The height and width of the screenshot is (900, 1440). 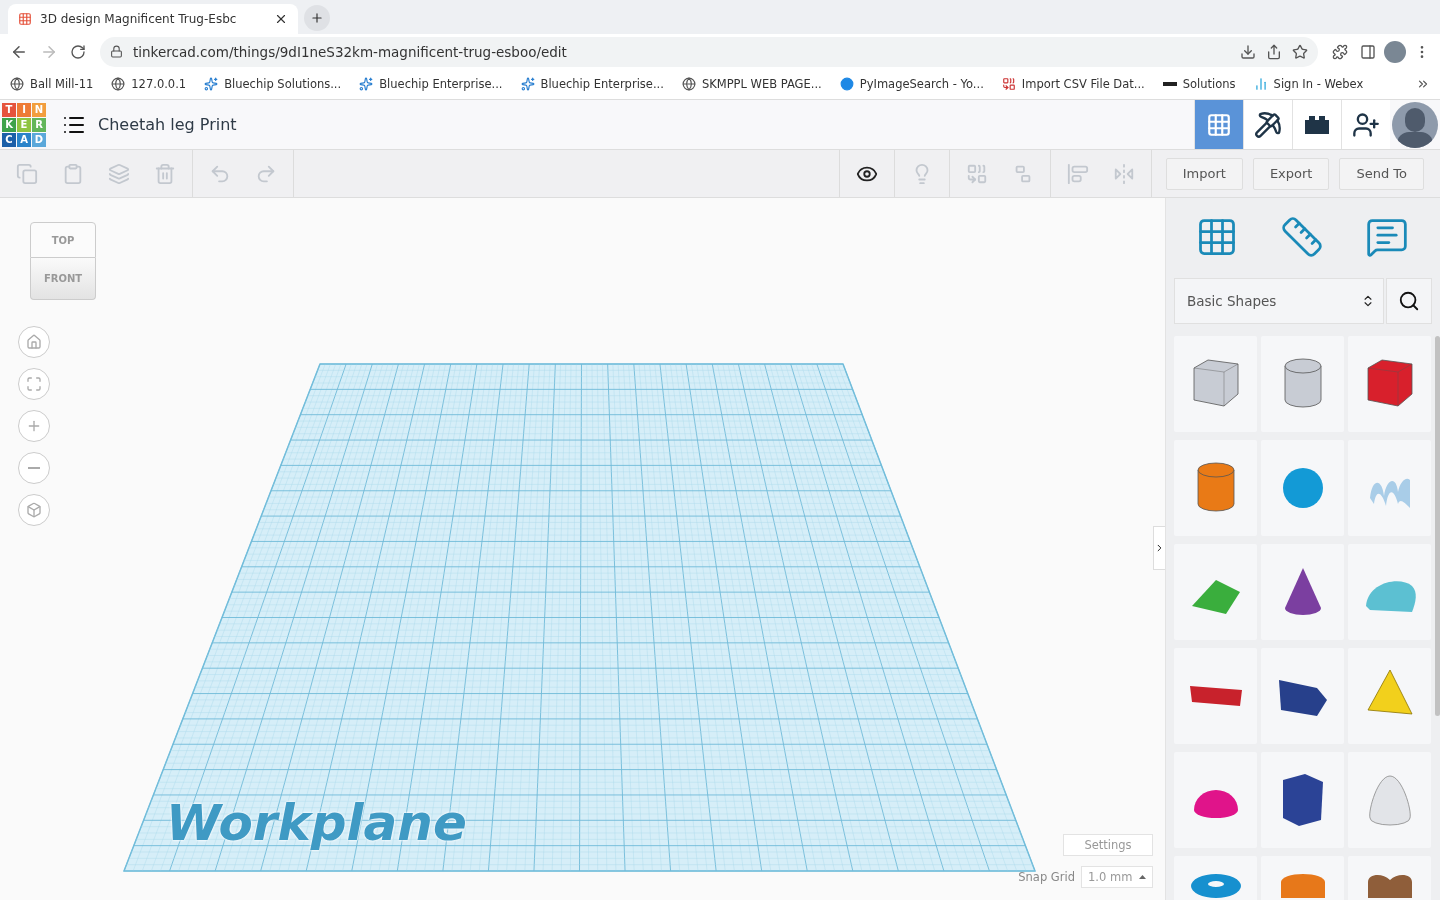 What do you see at coordinates (119, 173) in the screenshot?
I see `duplicate-icon` at bounding box center [119, 173].